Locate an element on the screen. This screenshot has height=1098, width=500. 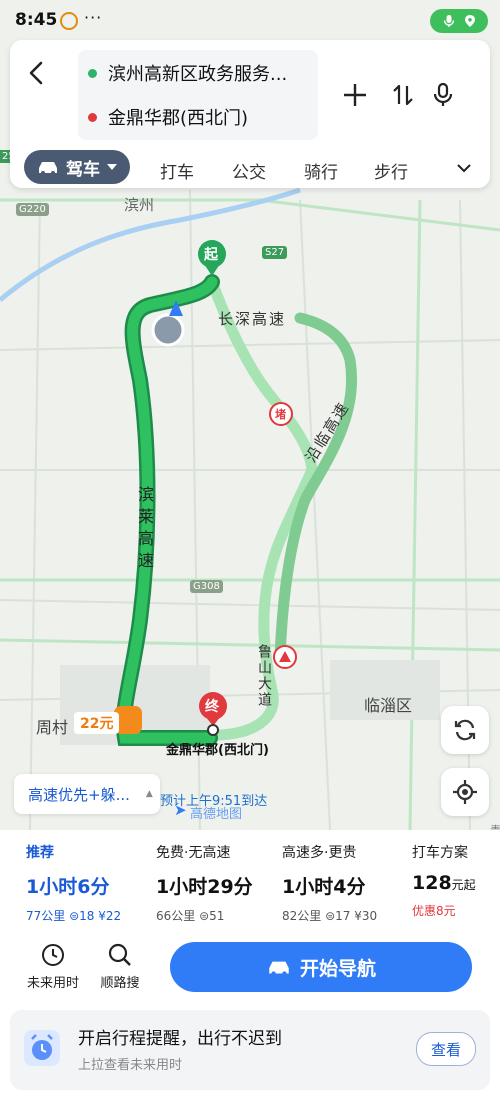
route-option-meta: 66公里 ⊜51 is located at coordinates (190, 916).